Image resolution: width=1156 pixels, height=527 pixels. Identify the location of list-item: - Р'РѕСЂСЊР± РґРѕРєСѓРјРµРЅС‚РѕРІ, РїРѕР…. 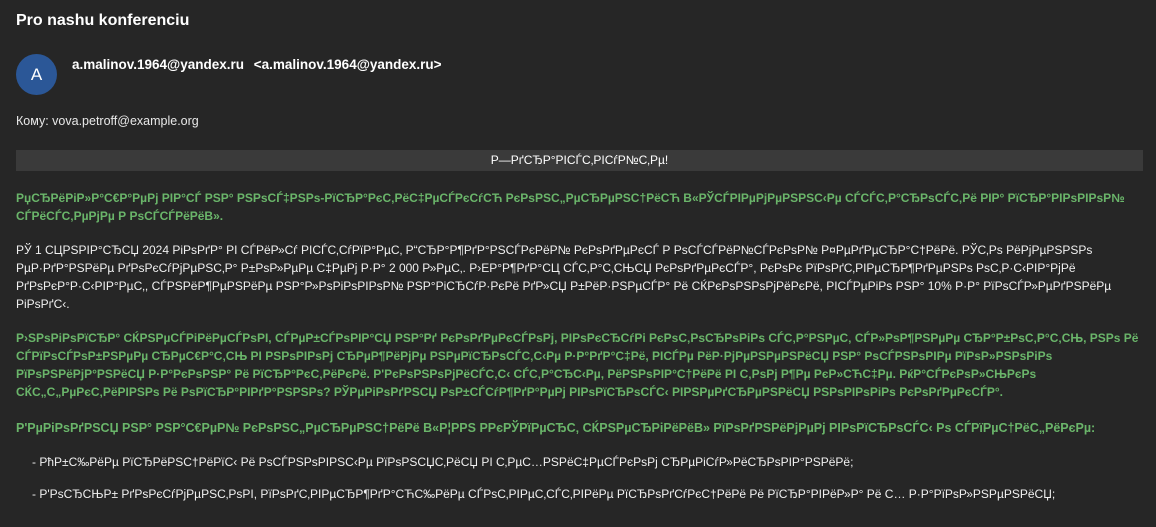
(544, 494).